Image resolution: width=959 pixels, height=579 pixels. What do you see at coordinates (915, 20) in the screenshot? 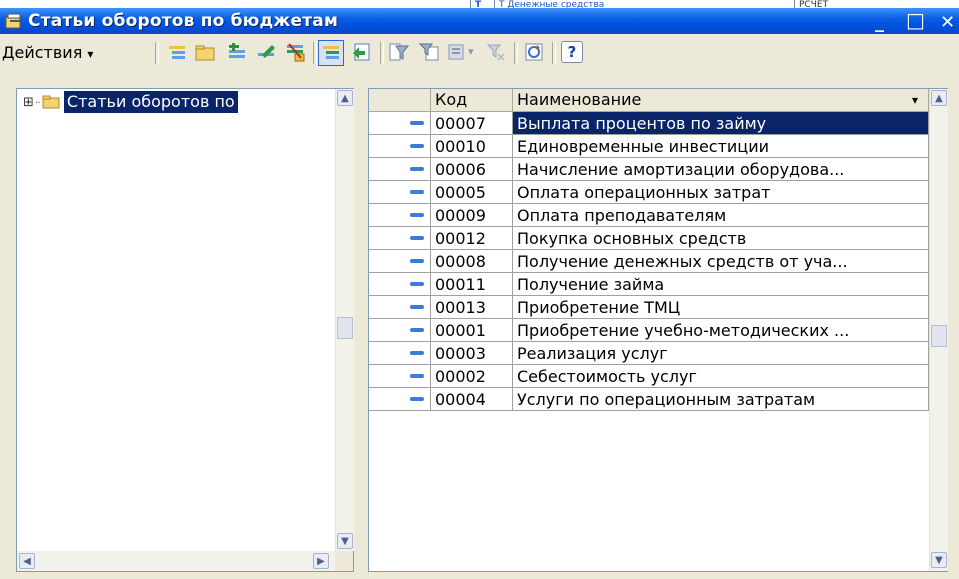
I see `maximize-button: □` at bounding box center [915, 20].